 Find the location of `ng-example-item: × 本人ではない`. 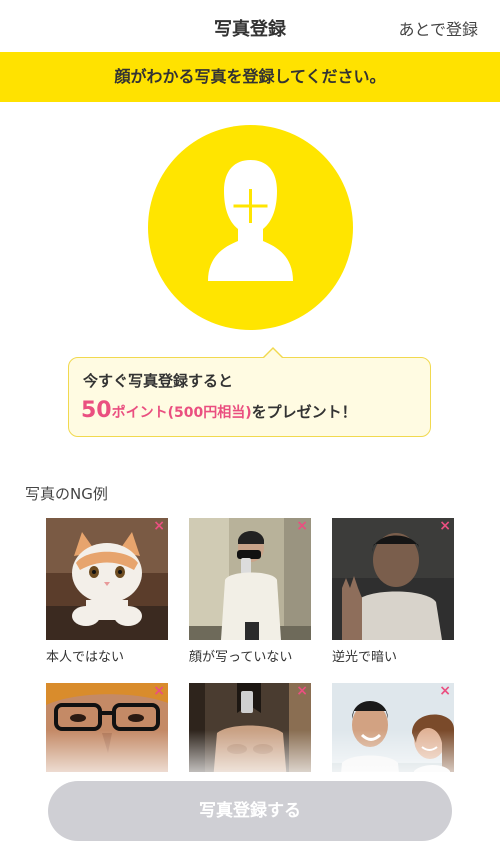

ng-example-item: × 本人ではない is located at coordinates (107, 591).